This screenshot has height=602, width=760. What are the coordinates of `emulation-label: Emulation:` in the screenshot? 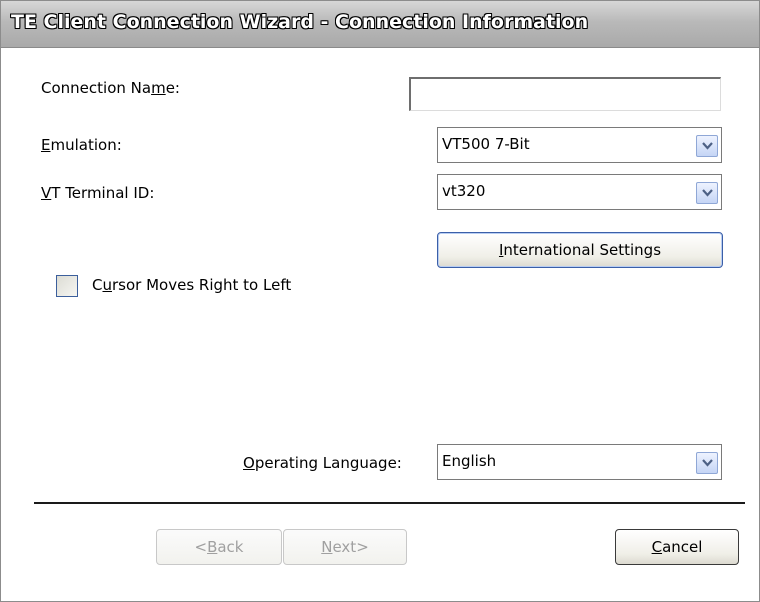 It's located at (81, 145).